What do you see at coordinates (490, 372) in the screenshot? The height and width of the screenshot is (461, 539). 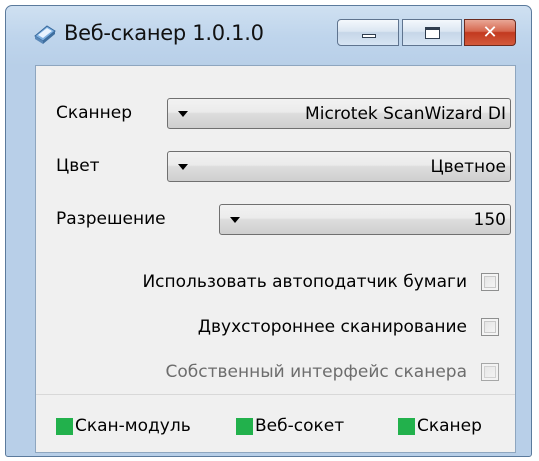 I see `native-ui-checkbox` at bounding box center [490, 372].